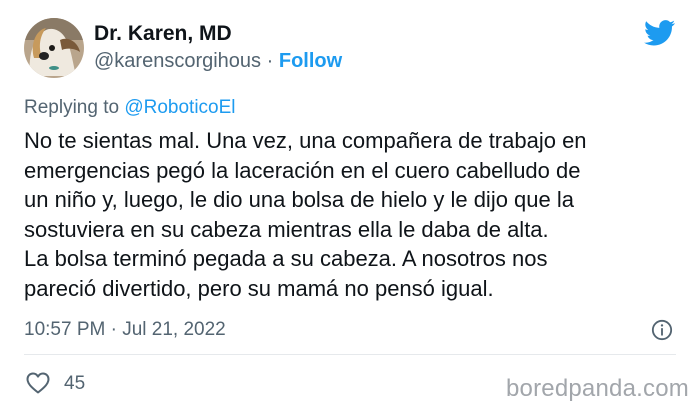  What do you see at coordinates (350, 354) in the screenshot?
I see `divider` at bounding box center [350, 354].